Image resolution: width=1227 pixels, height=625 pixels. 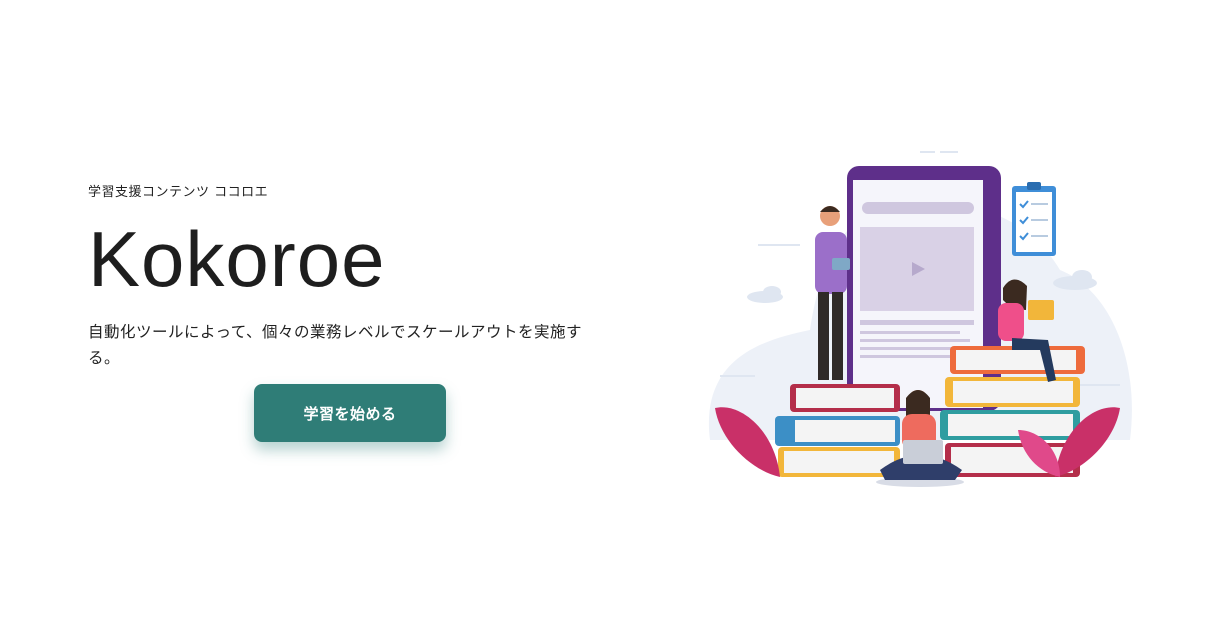 I want to click on start-learning-button: 学習を始める, so click(x=350, y=413).